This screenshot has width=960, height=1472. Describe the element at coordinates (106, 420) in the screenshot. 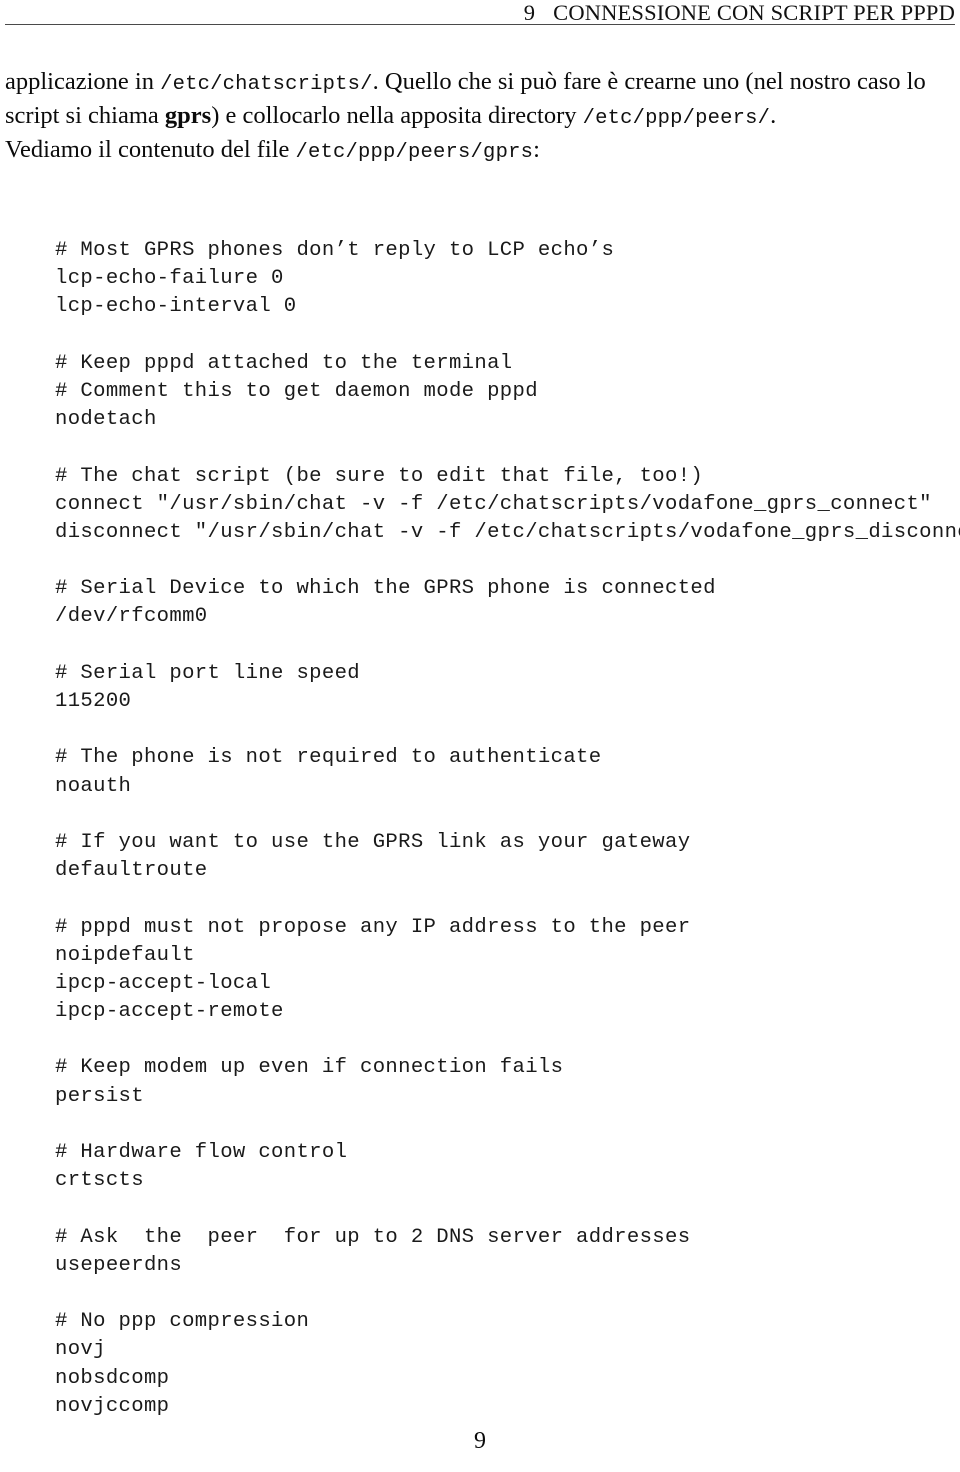

I see `code-line: nodetach` at that location.